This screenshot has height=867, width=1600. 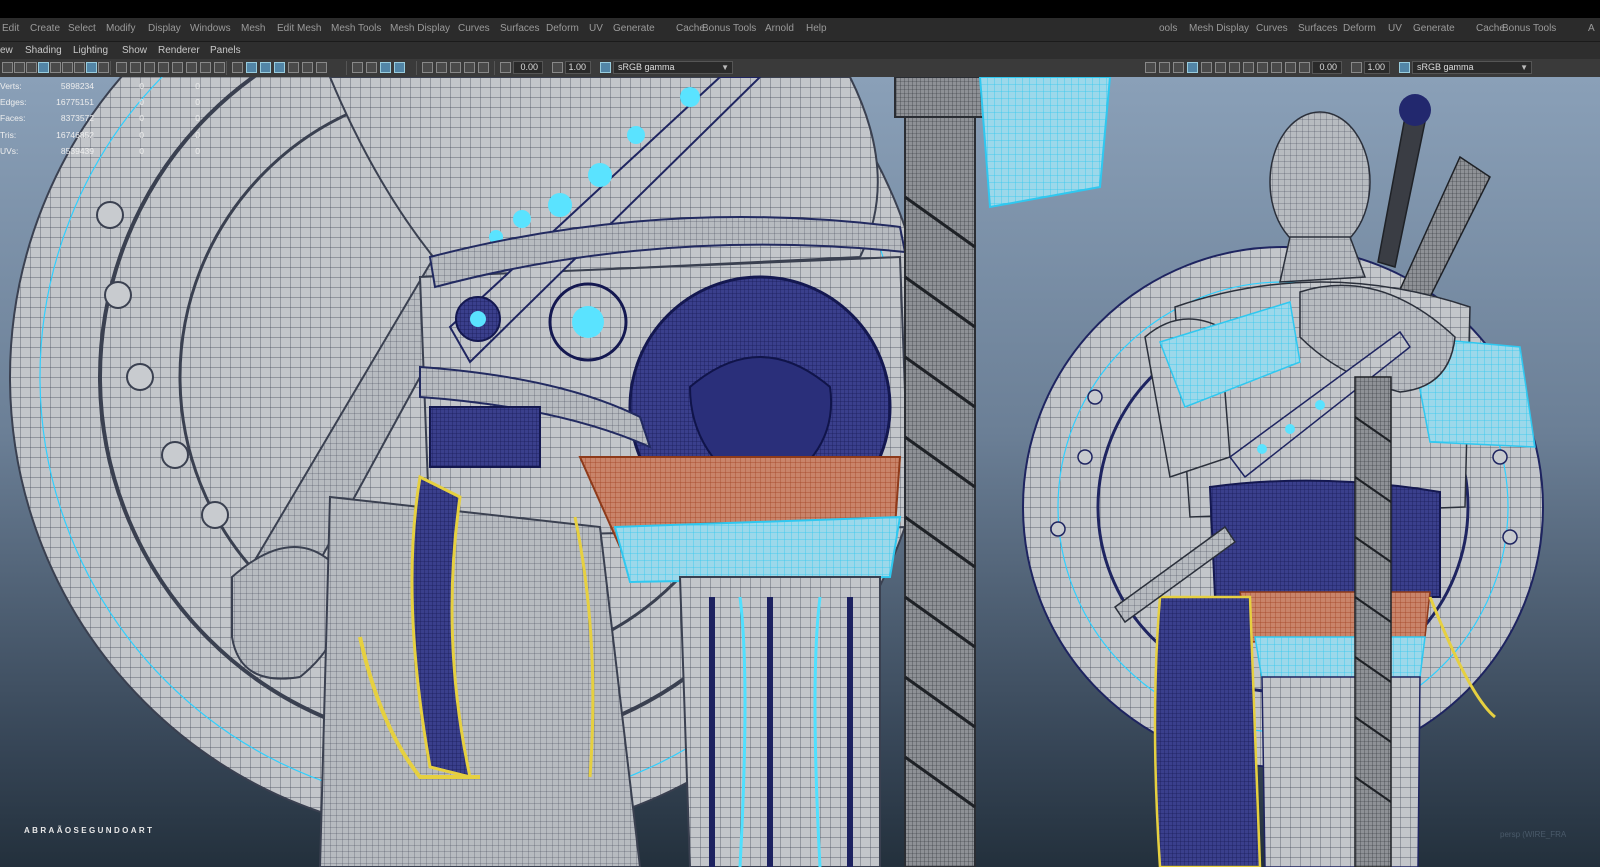 What do you see at coordinates (578, 67) in the screenshot?
I see `gamma-field: 1.00` at bounding box center [578, 67].